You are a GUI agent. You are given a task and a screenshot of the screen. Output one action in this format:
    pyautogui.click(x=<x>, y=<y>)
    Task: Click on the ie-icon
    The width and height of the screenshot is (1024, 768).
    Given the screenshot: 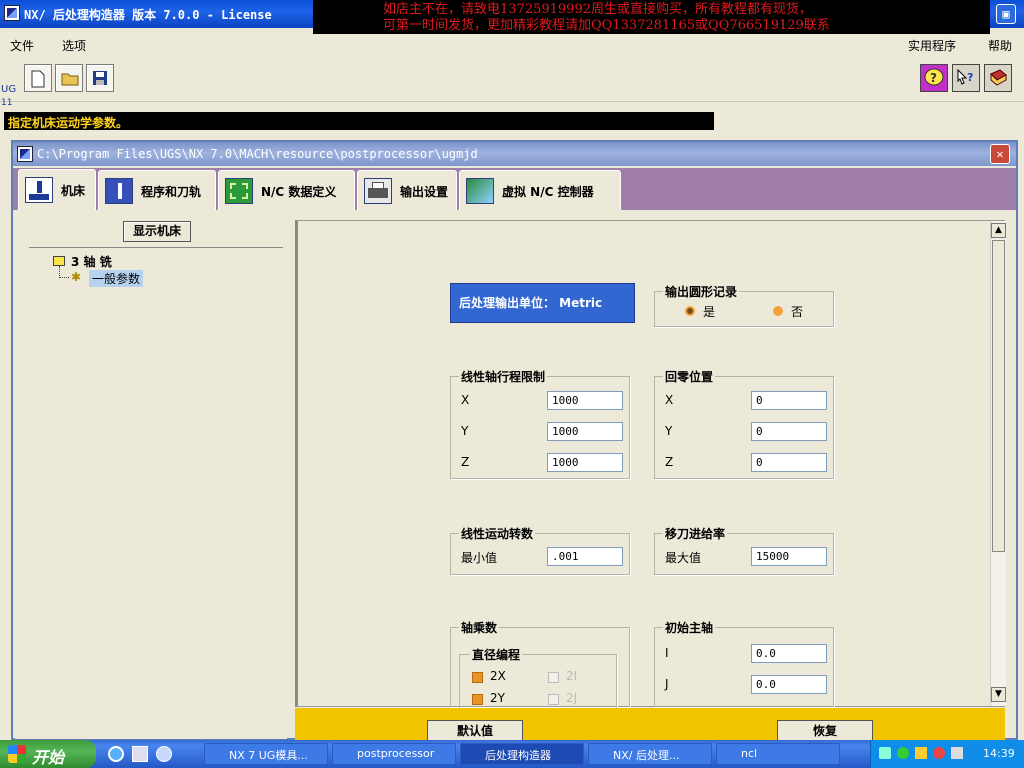 What is the action you would take?
    pyautogui.click(x=116, y=754)
    